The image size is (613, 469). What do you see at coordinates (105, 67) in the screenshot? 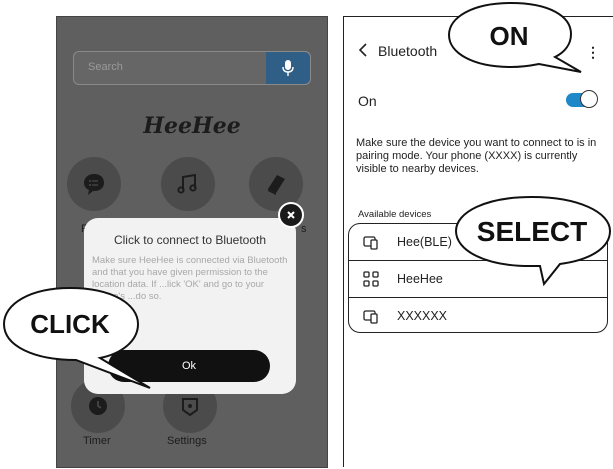
I see `search-placeholder: Search` at bounding box center [105, 67].